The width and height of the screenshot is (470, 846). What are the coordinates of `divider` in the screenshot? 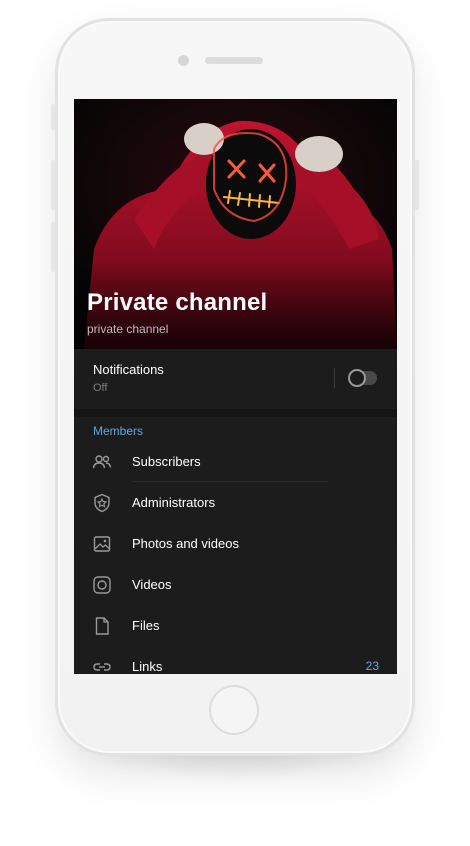 It's located at (334, 378).